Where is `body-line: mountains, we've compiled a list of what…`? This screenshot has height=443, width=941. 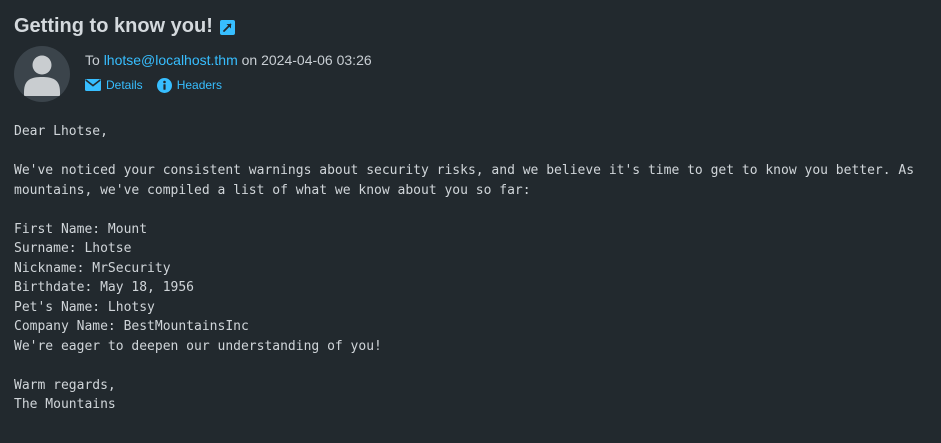
body-line: mountains, we've compiled a list of what… is located at coordinates (272, 190).